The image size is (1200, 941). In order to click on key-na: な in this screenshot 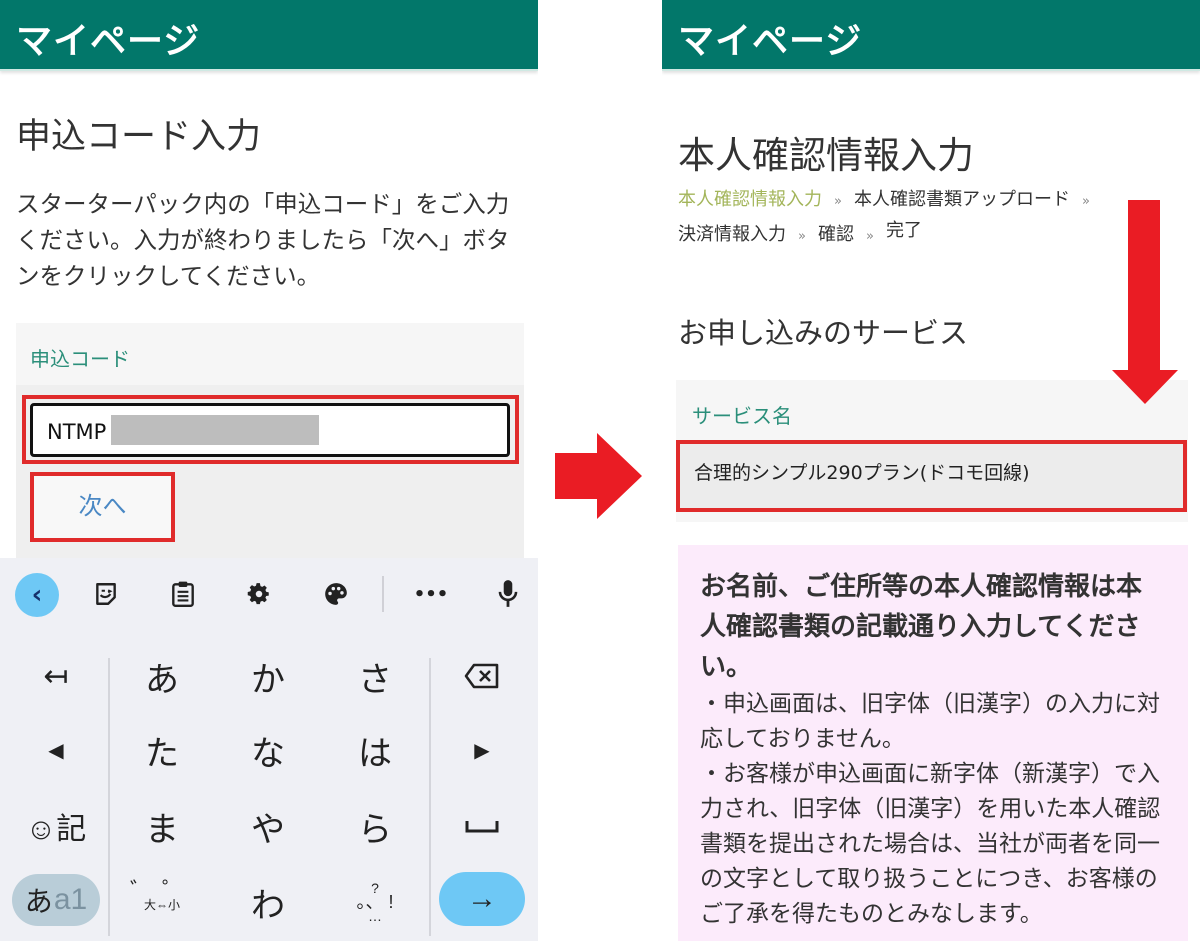, I will do `click(268, 750)`.